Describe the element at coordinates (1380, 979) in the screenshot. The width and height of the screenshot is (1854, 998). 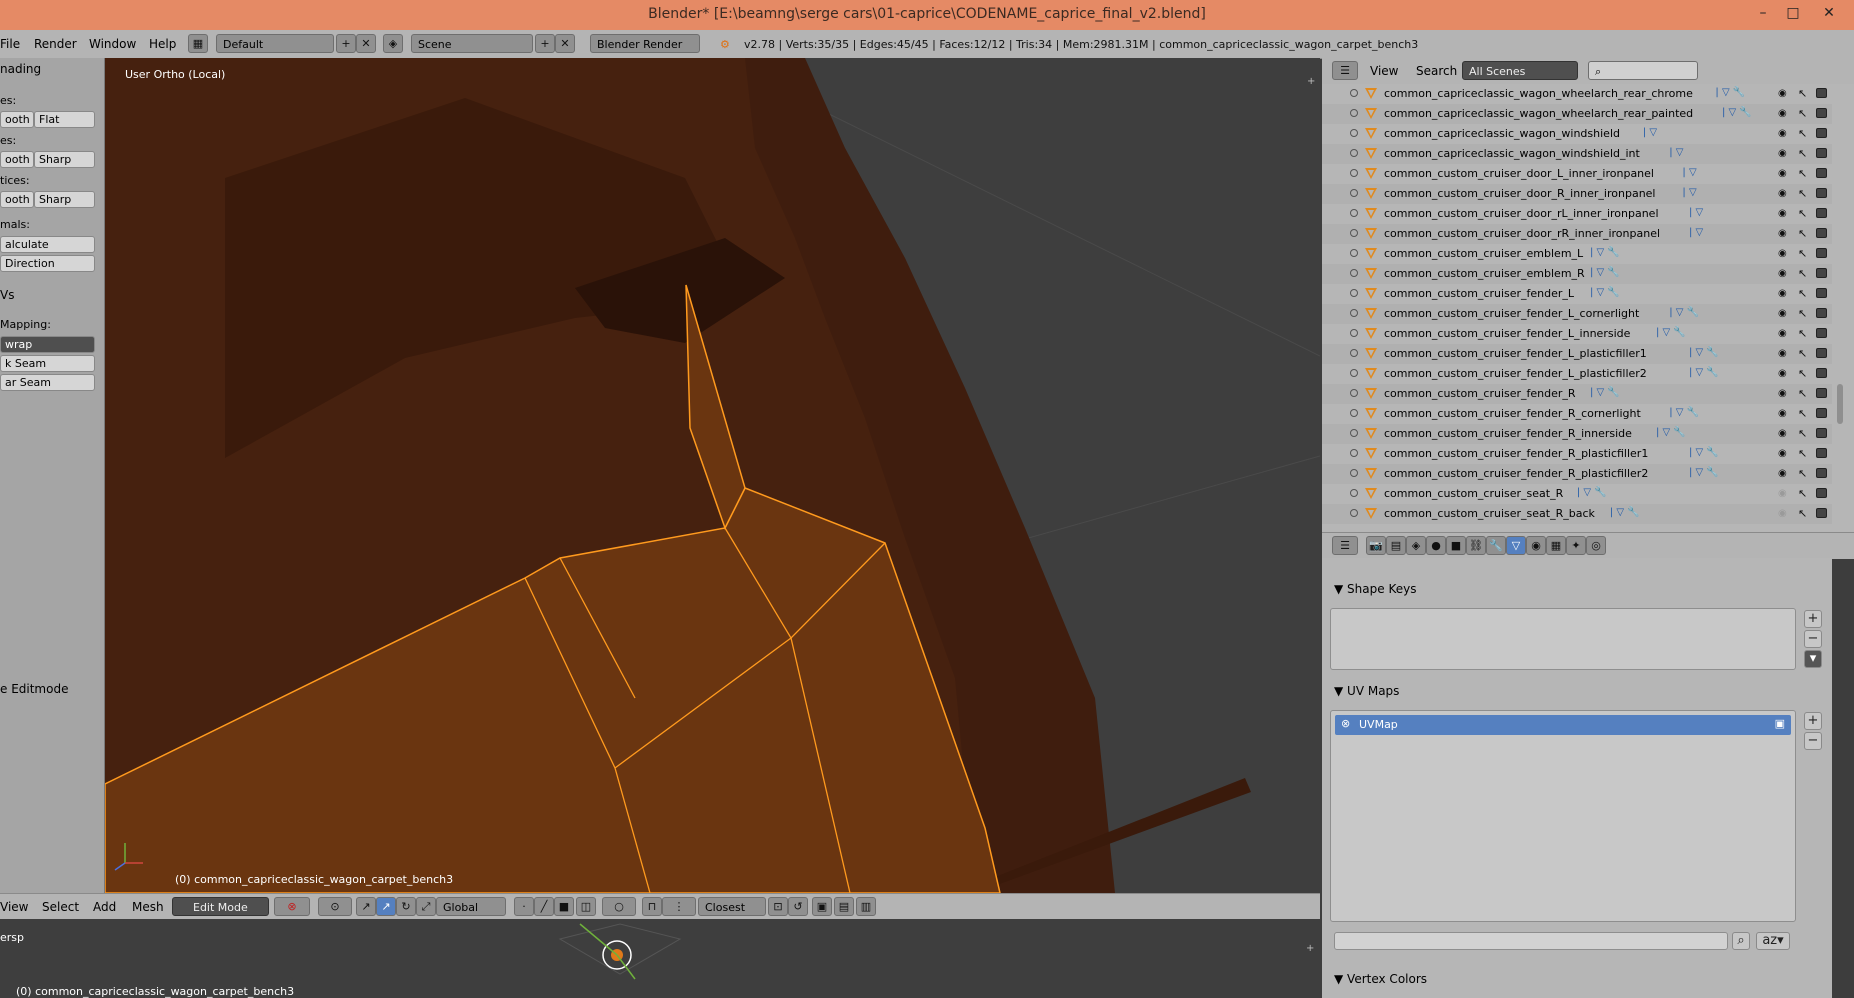
I see `vertex-colors-panel-title: ▼ Vertex Colors` at that location.